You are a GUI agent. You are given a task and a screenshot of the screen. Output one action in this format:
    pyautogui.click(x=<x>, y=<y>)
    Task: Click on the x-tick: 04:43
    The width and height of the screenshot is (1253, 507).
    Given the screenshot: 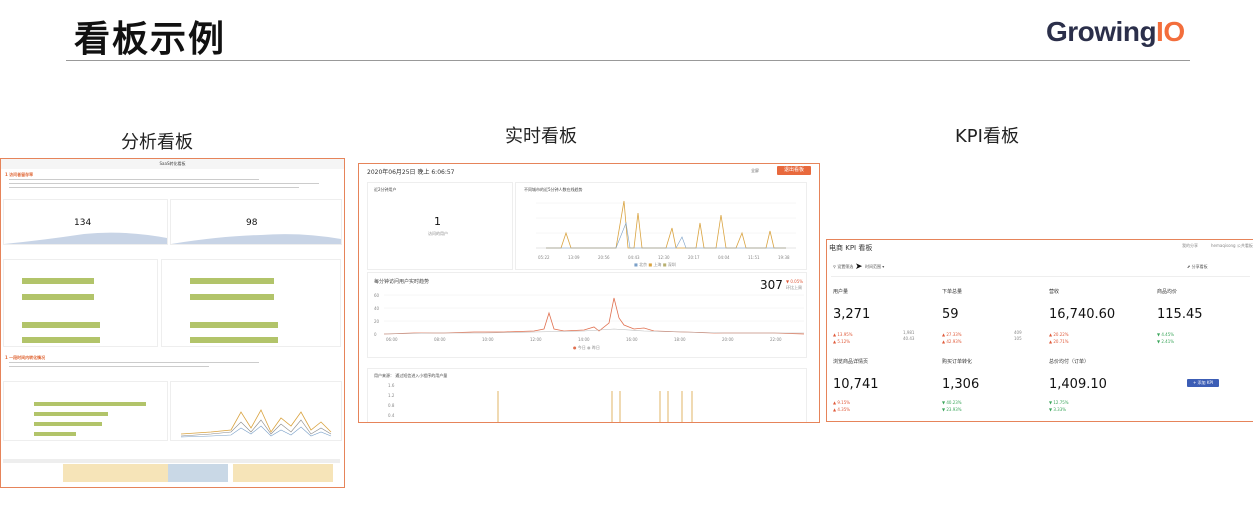 What is the action you would take?
    pyautogui.click(x=634, y=257)
    